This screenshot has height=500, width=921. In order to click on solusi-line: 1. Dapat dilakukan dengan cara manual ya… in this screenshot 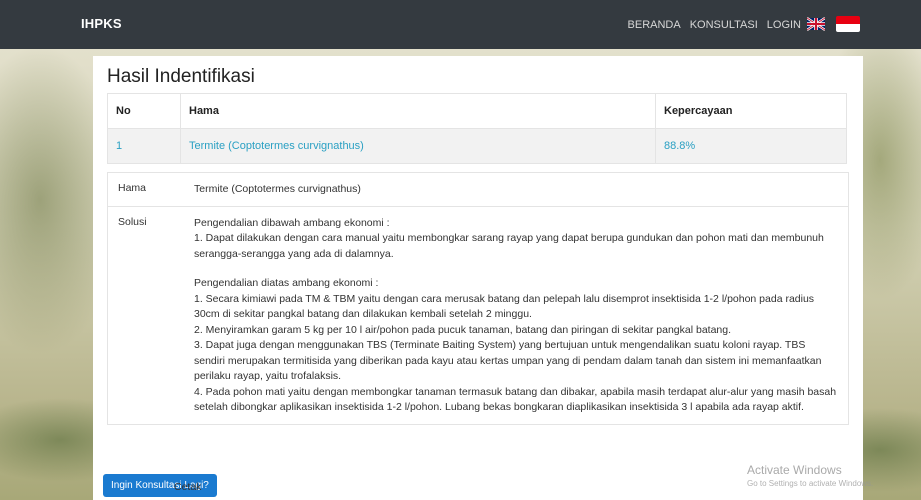, I will do `click(509, 246)`.